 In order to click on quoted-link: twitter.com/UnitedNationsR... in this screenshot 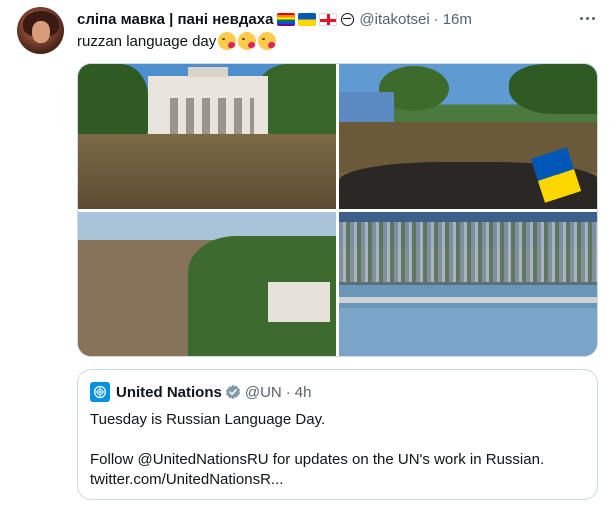, I will do `click(340, 480)`.